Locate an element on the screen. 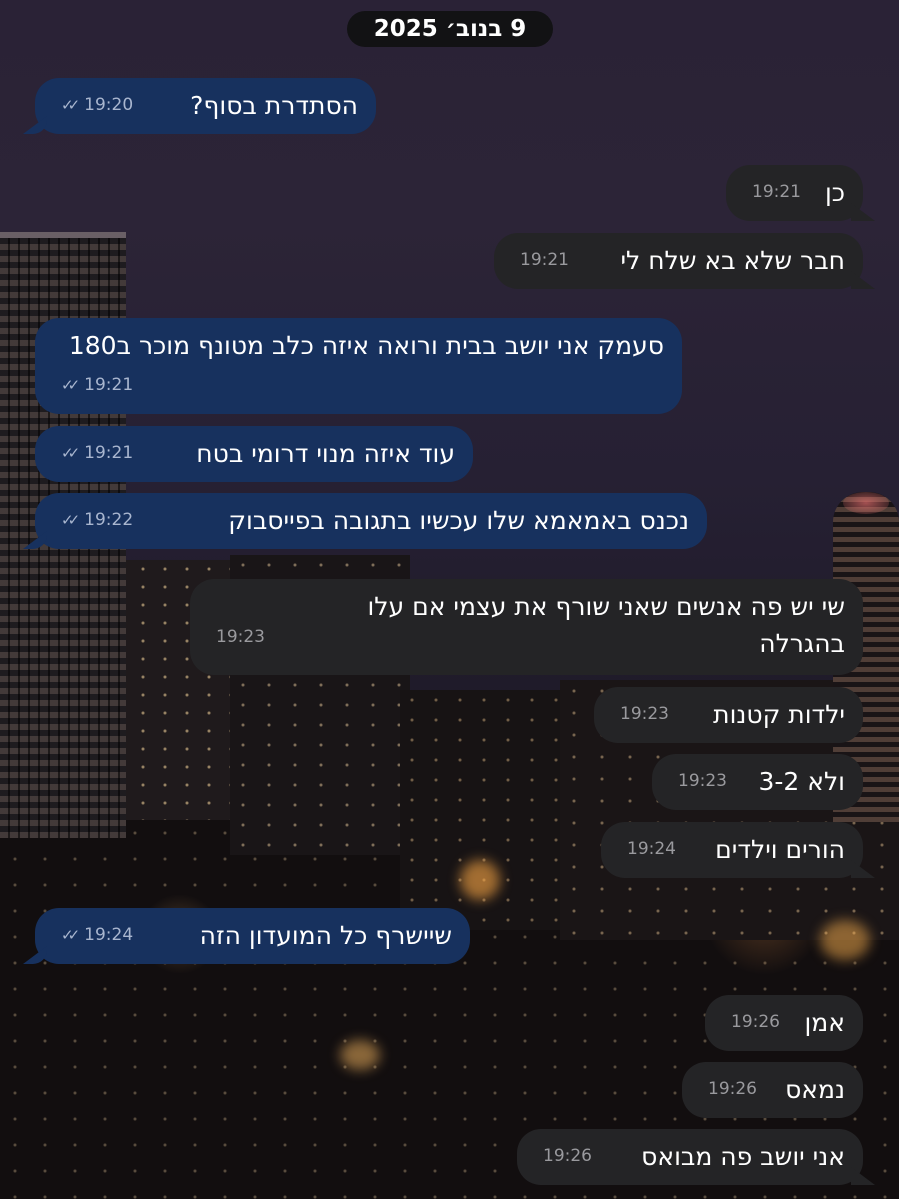  message-text: אני יושב פה מבואס is located at coordinates (743, 1156).